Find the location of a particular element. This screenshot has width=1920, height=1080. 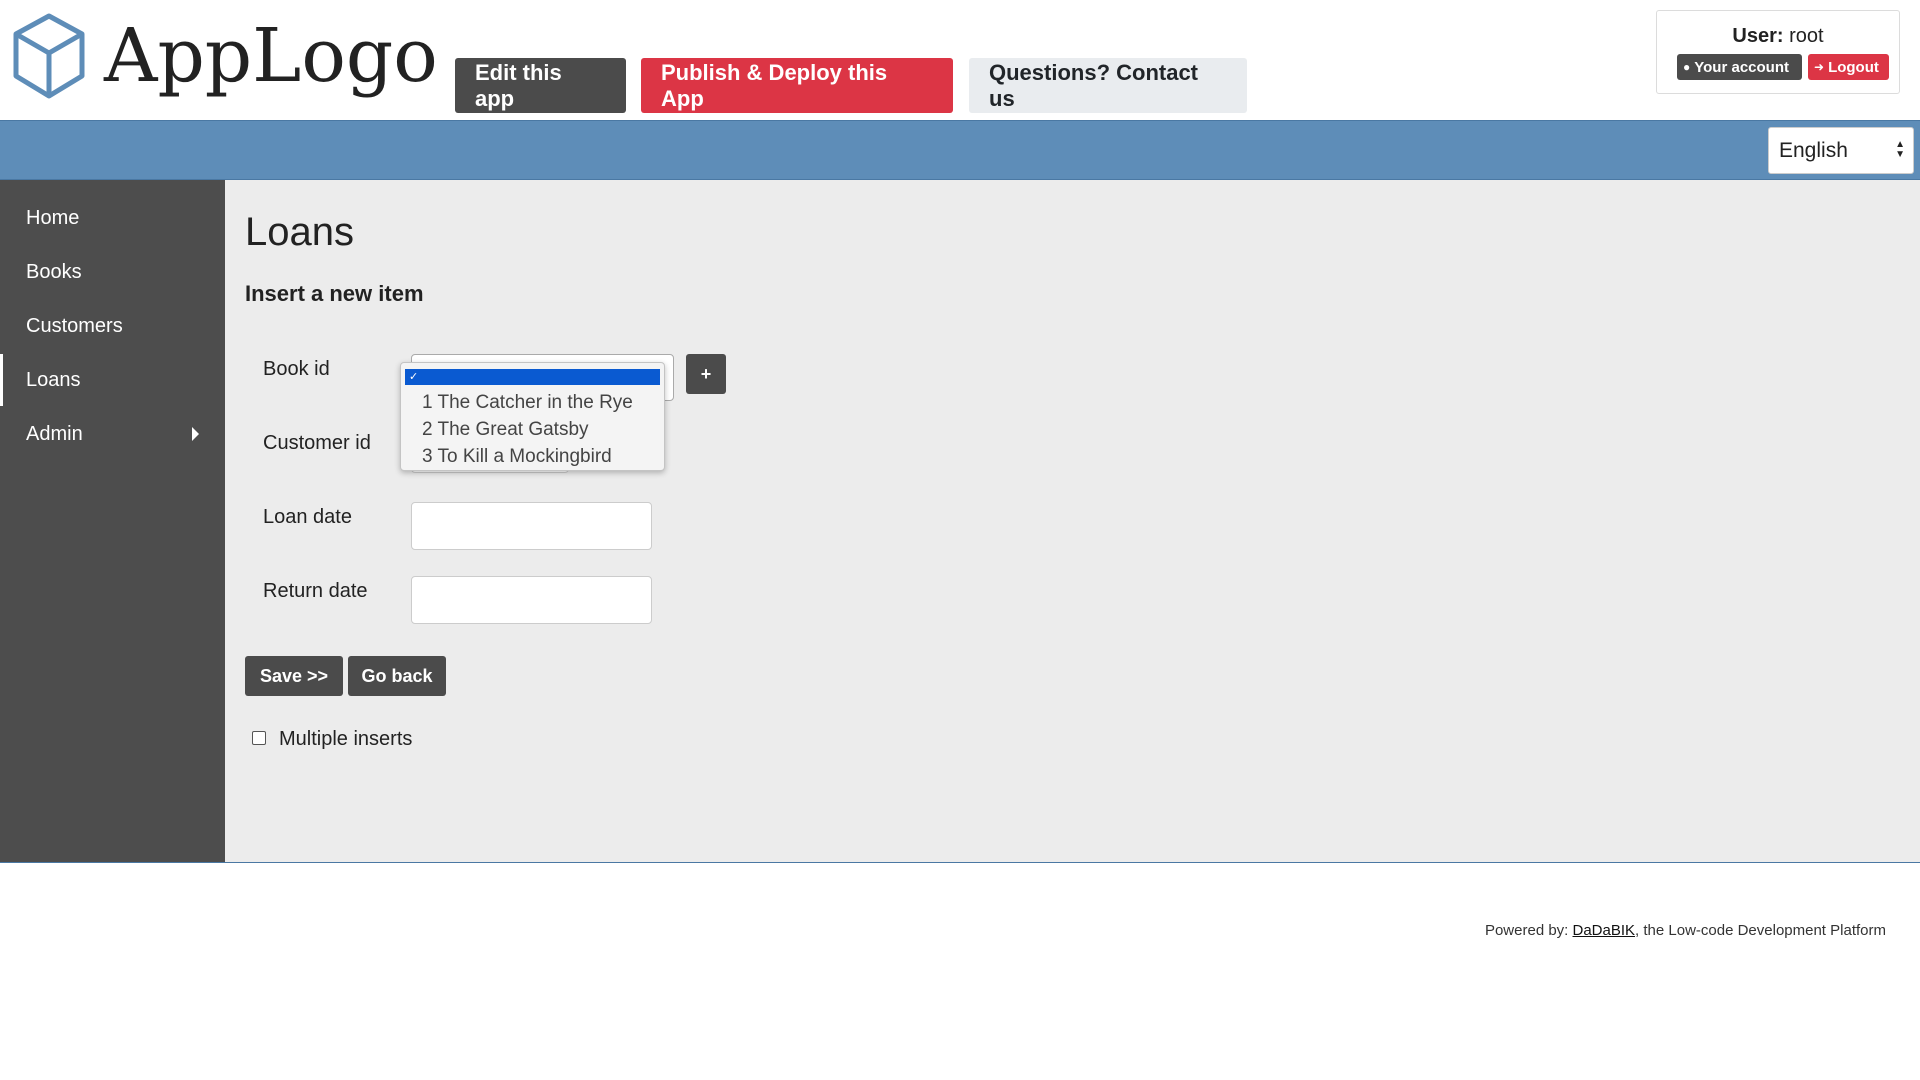

sidebar-item-home: Home is located at coordinates (112, 218).